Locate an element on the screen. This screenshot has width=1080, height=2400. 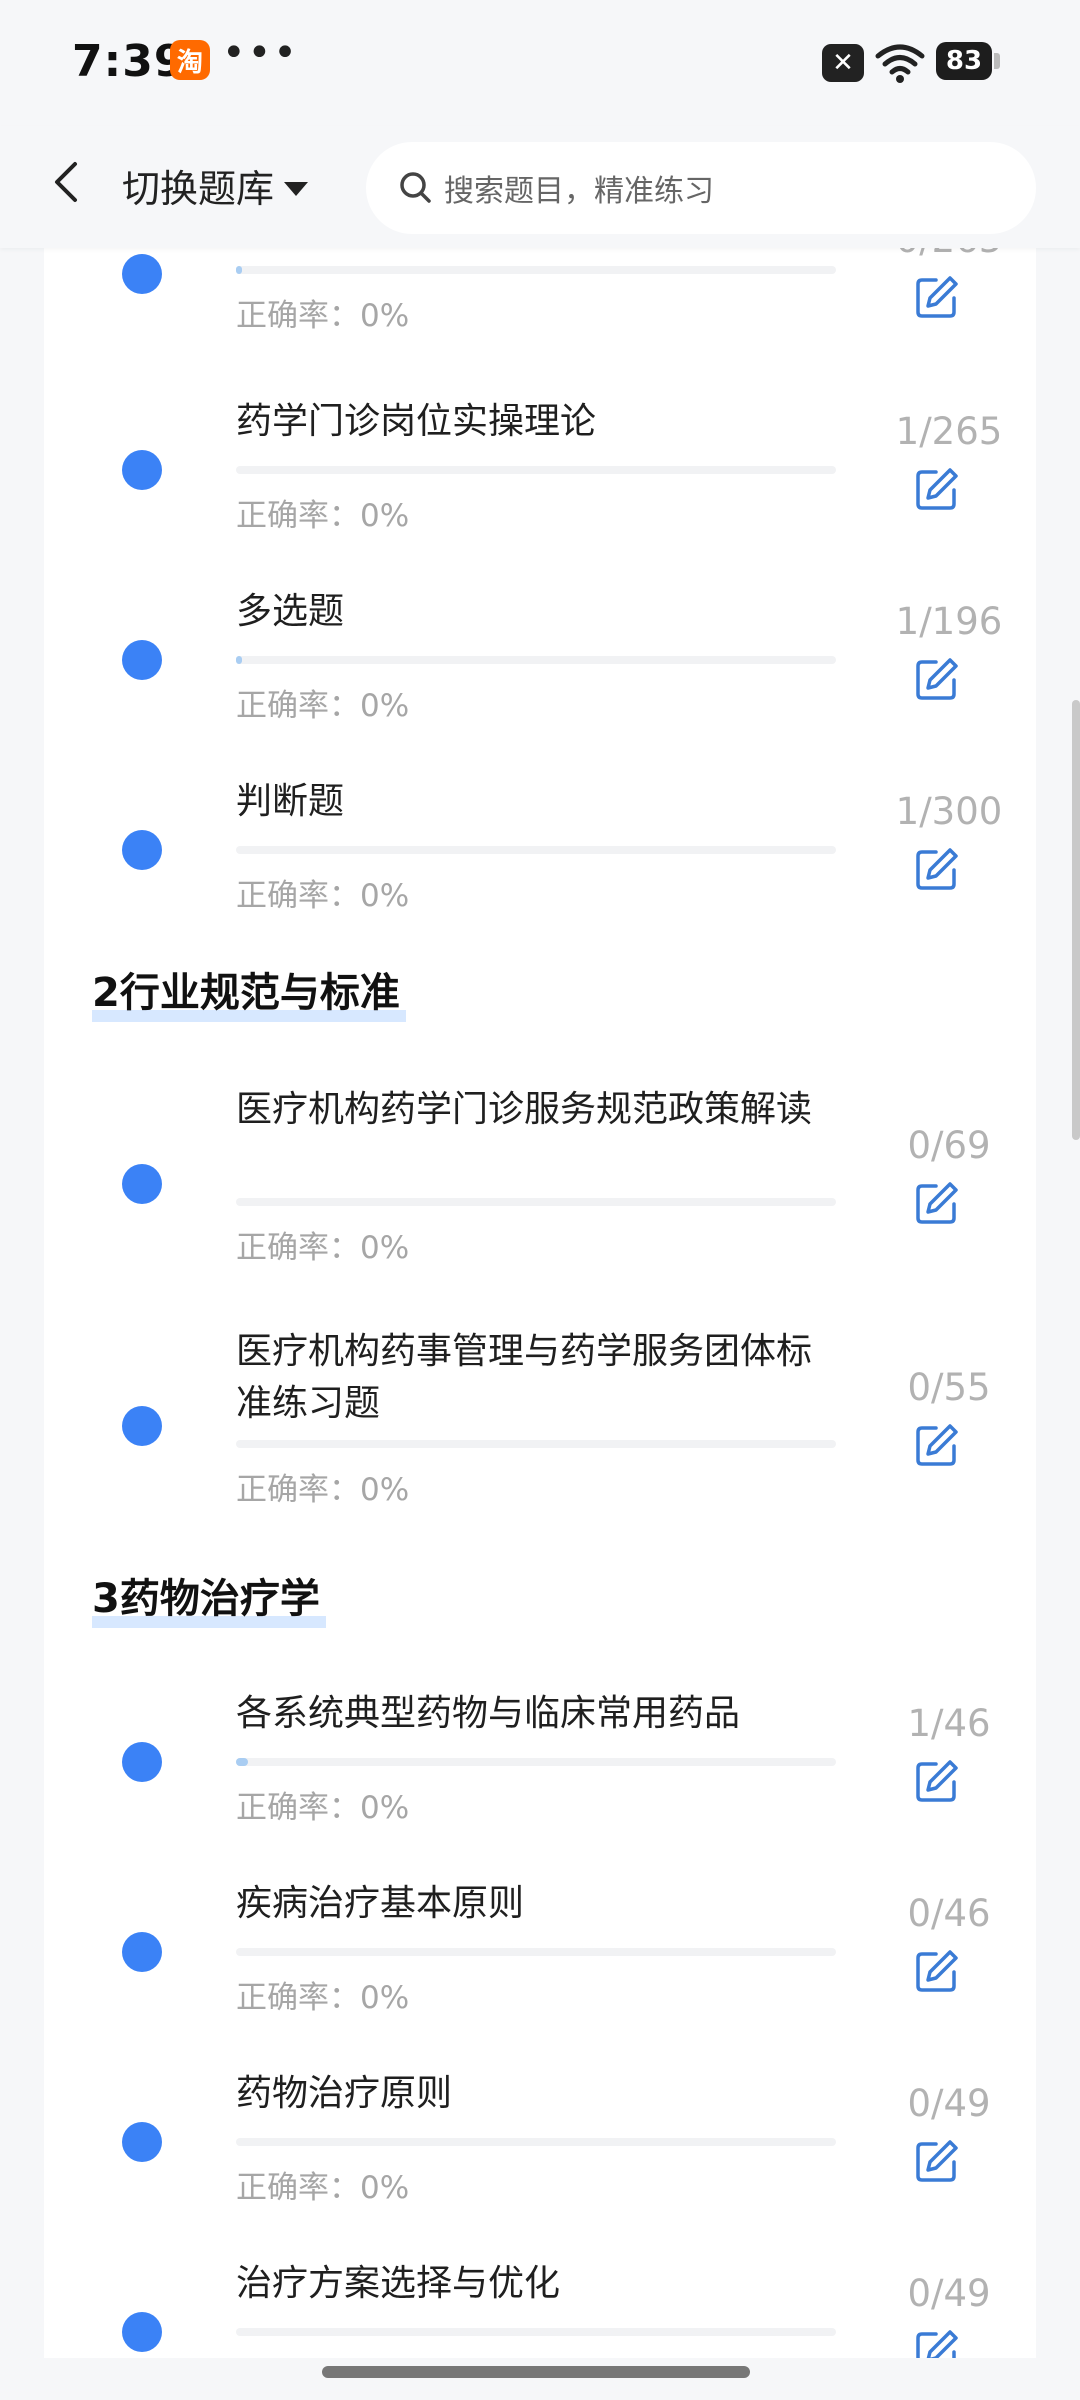
item-title: 治疗方案选择与优化 is located at coordinates (398, 2283).